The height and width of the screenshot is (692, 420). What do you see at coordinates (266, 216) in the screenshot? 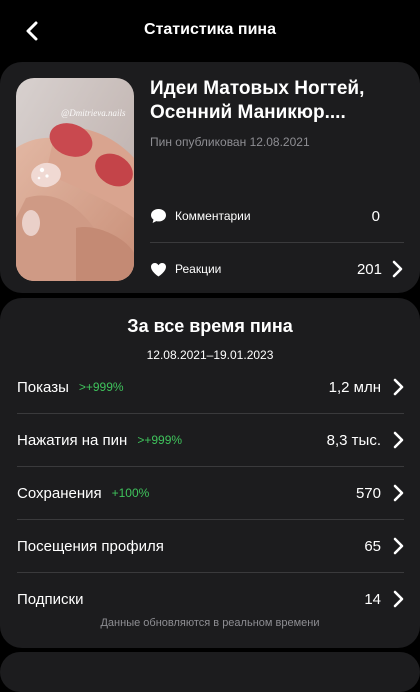
I see `comments-row: Комментарии 0` at bounding box center [266, 216].